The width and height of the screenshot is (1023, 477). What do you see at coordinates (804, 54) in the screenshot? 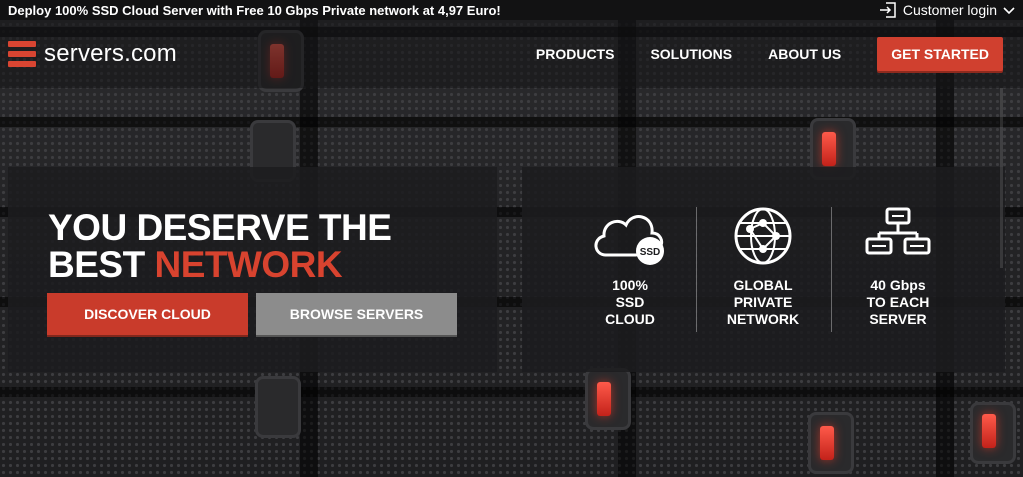
I see `nav-about-us: ABOUT US` at bounding box center [804, 54].